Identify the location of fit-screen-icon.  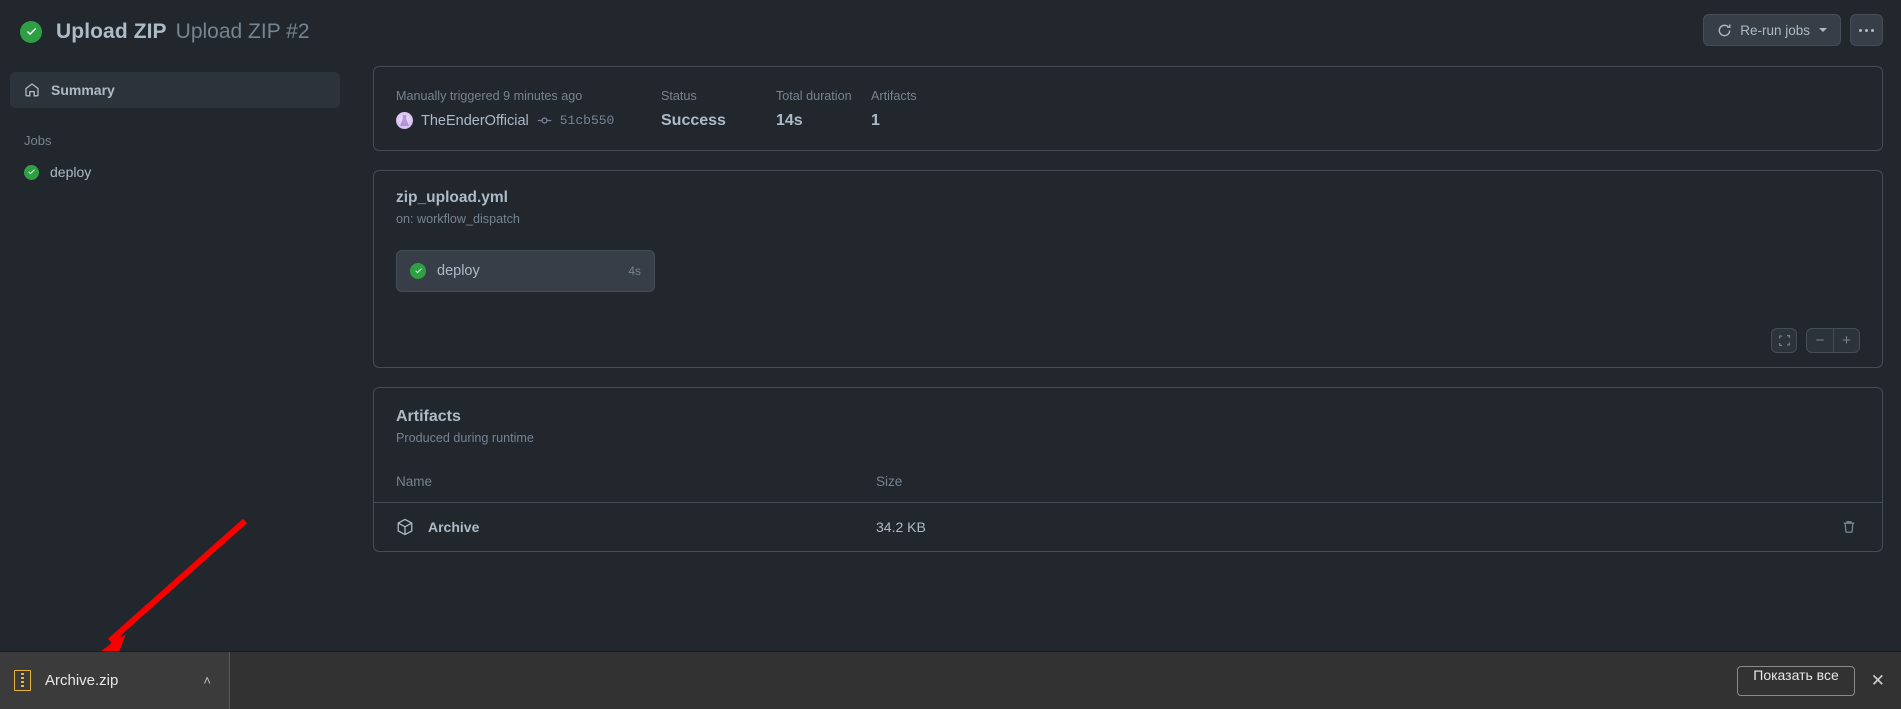
(1784, 340).